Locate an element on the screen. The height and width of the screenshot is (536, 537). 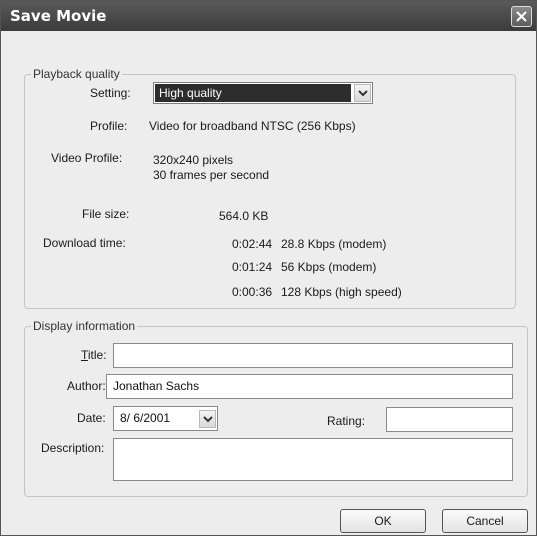
window-title: Save Movie is located at coordinates (58, 16).